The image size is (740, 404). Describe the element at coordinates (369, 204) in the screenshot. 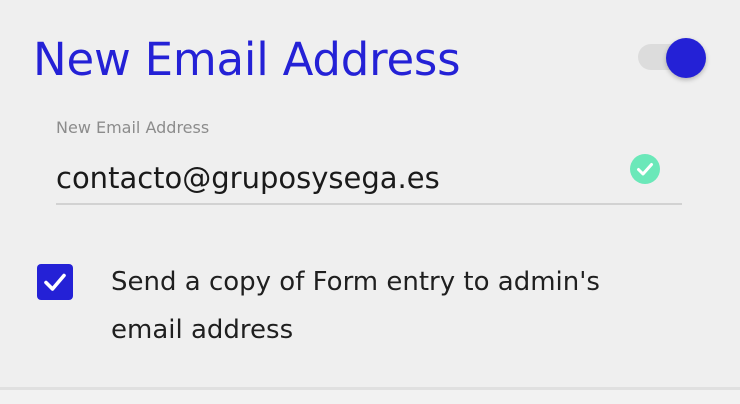

I see `input-underline` at that location.